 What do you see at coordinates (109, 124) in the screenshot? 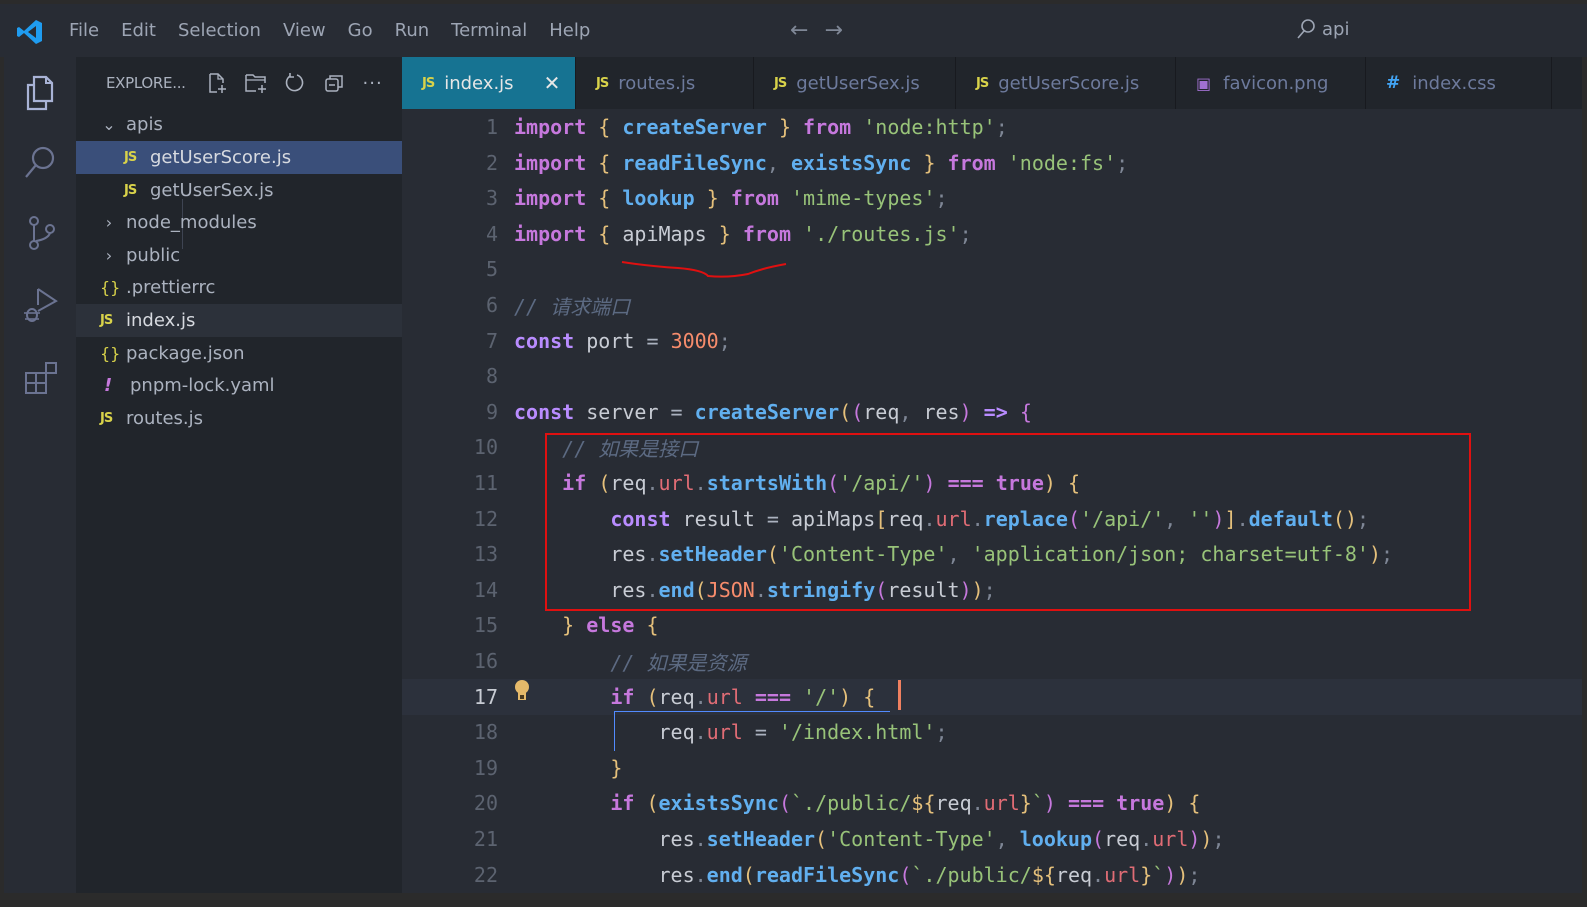
I see `chevron-down-icon: ⌄` at bounding box center [109, 124].